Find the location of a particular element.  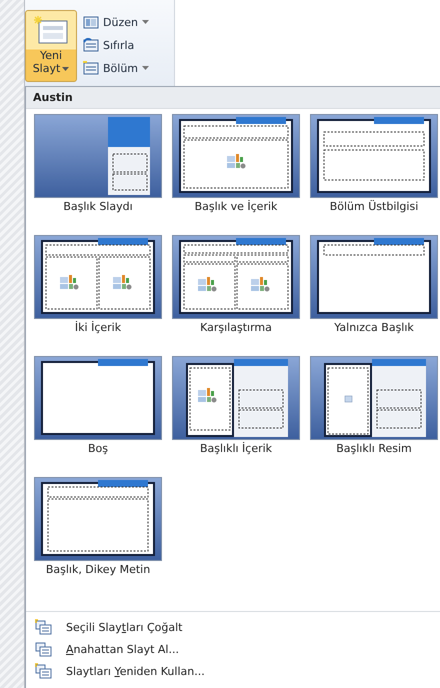

layout-option: Başlık Slaydı is located at coordinates (98, 163).